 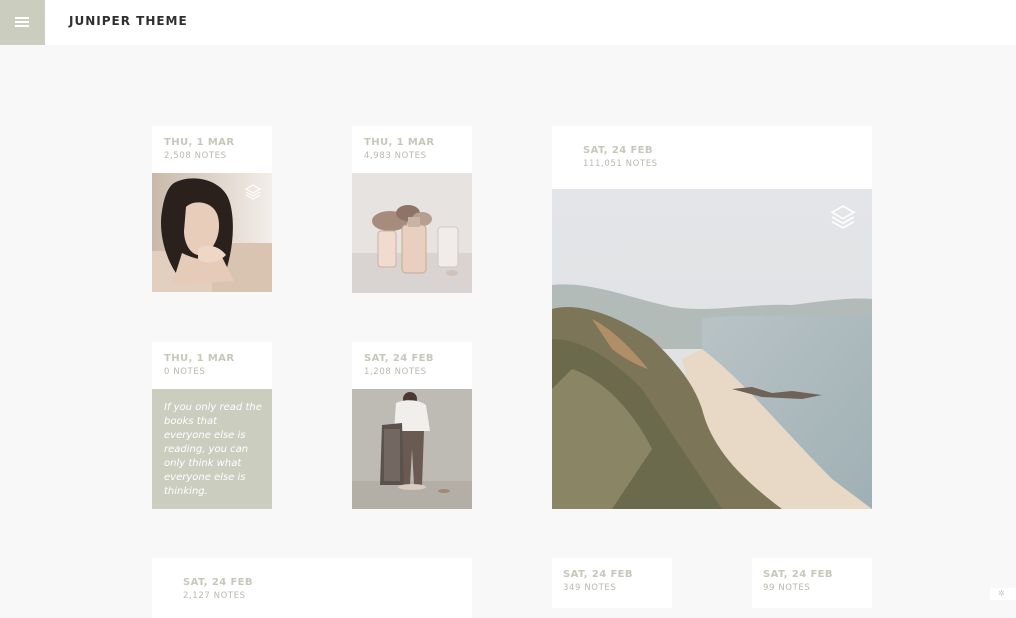 I want to click on post-notes-count: 1,208 NOTES, so click(x=418, y=372).